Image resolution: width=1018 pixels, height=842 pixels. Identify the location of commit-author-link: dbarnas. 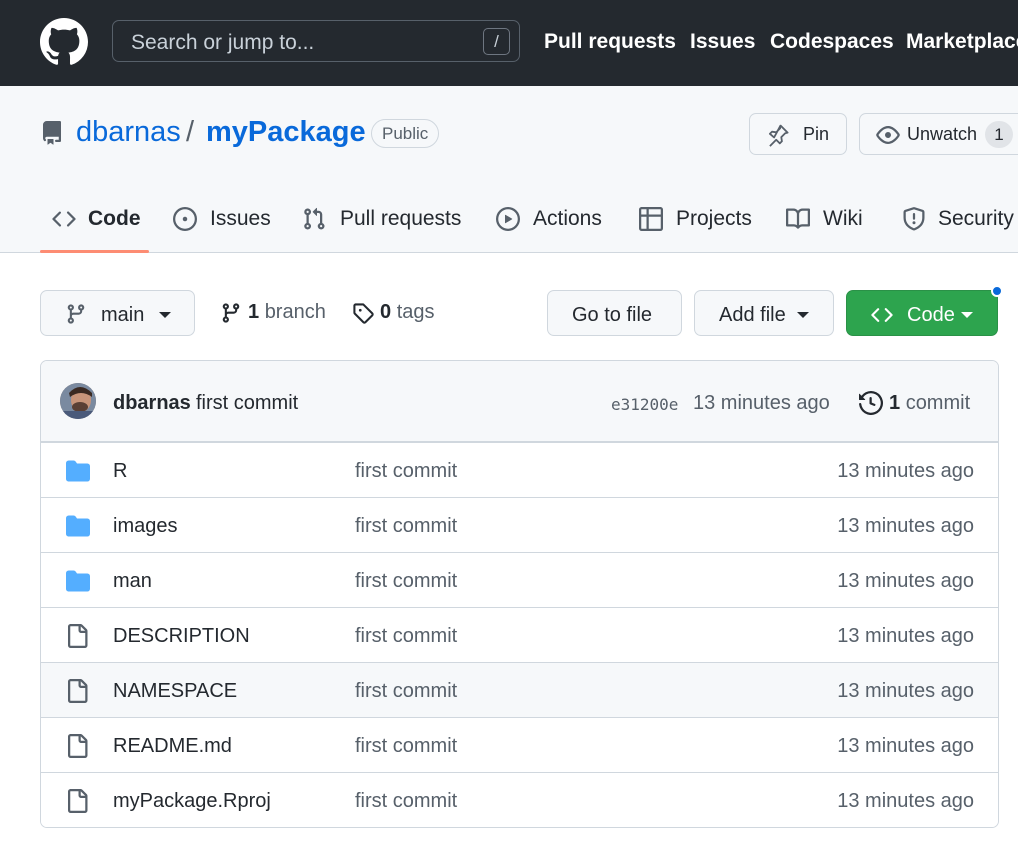
(152, 403).